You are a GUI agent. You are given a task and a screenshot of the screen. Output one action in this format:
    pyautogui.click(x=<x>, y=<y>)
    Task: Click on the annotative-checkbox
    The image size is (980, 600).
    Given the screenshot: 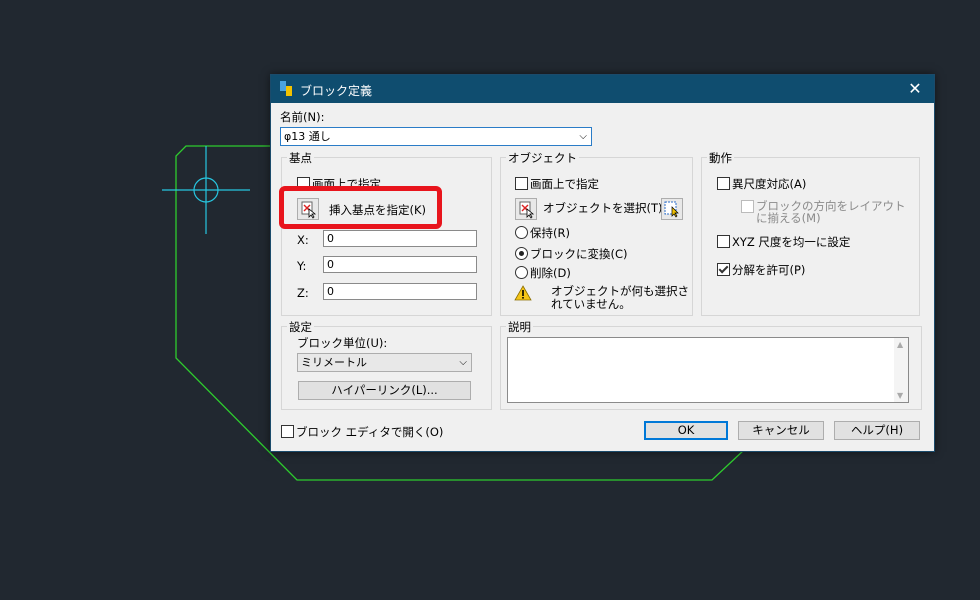 What is the action you would take?
    pyautogui.click(x=723, y=183)
    